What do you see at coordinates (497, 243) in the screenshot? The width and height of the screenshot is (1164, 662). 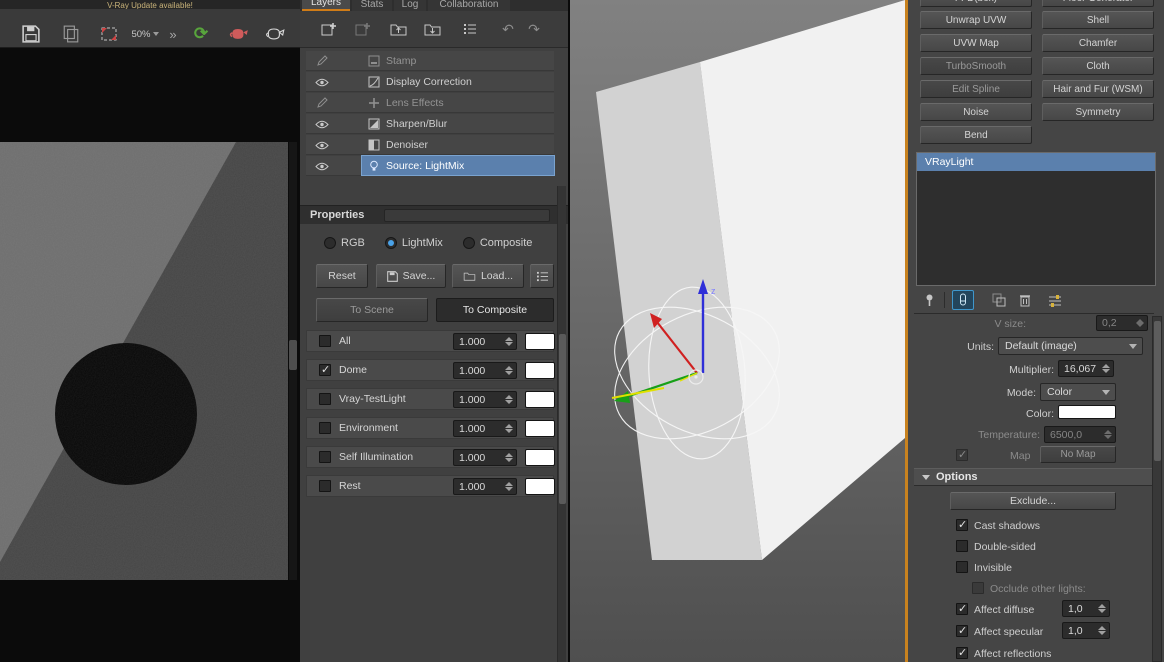 I see `radio-composite: Composite` at bounding box center [497, 243].